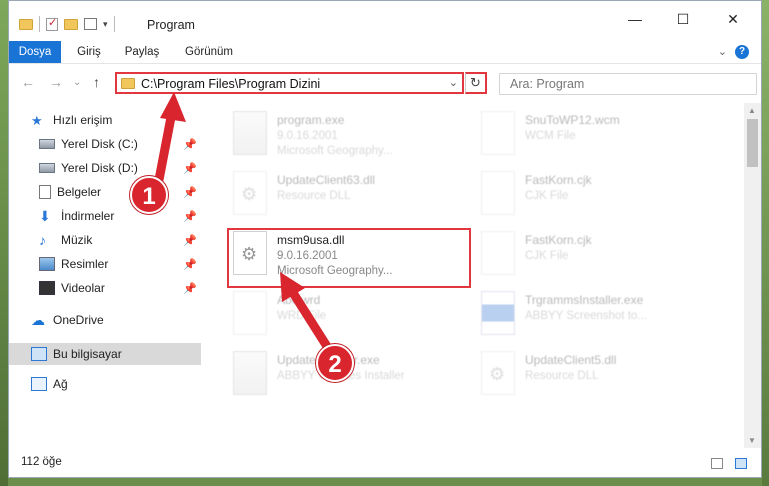  Describe the element at coordinates (243, 222) in the screenshot. I see `callout-arrows` at that location.